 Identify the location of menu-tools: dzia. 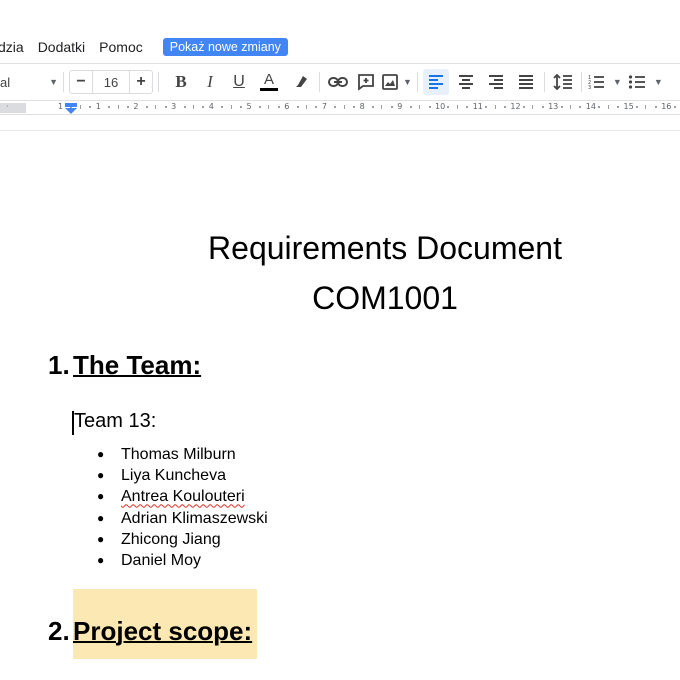
(12, 47).